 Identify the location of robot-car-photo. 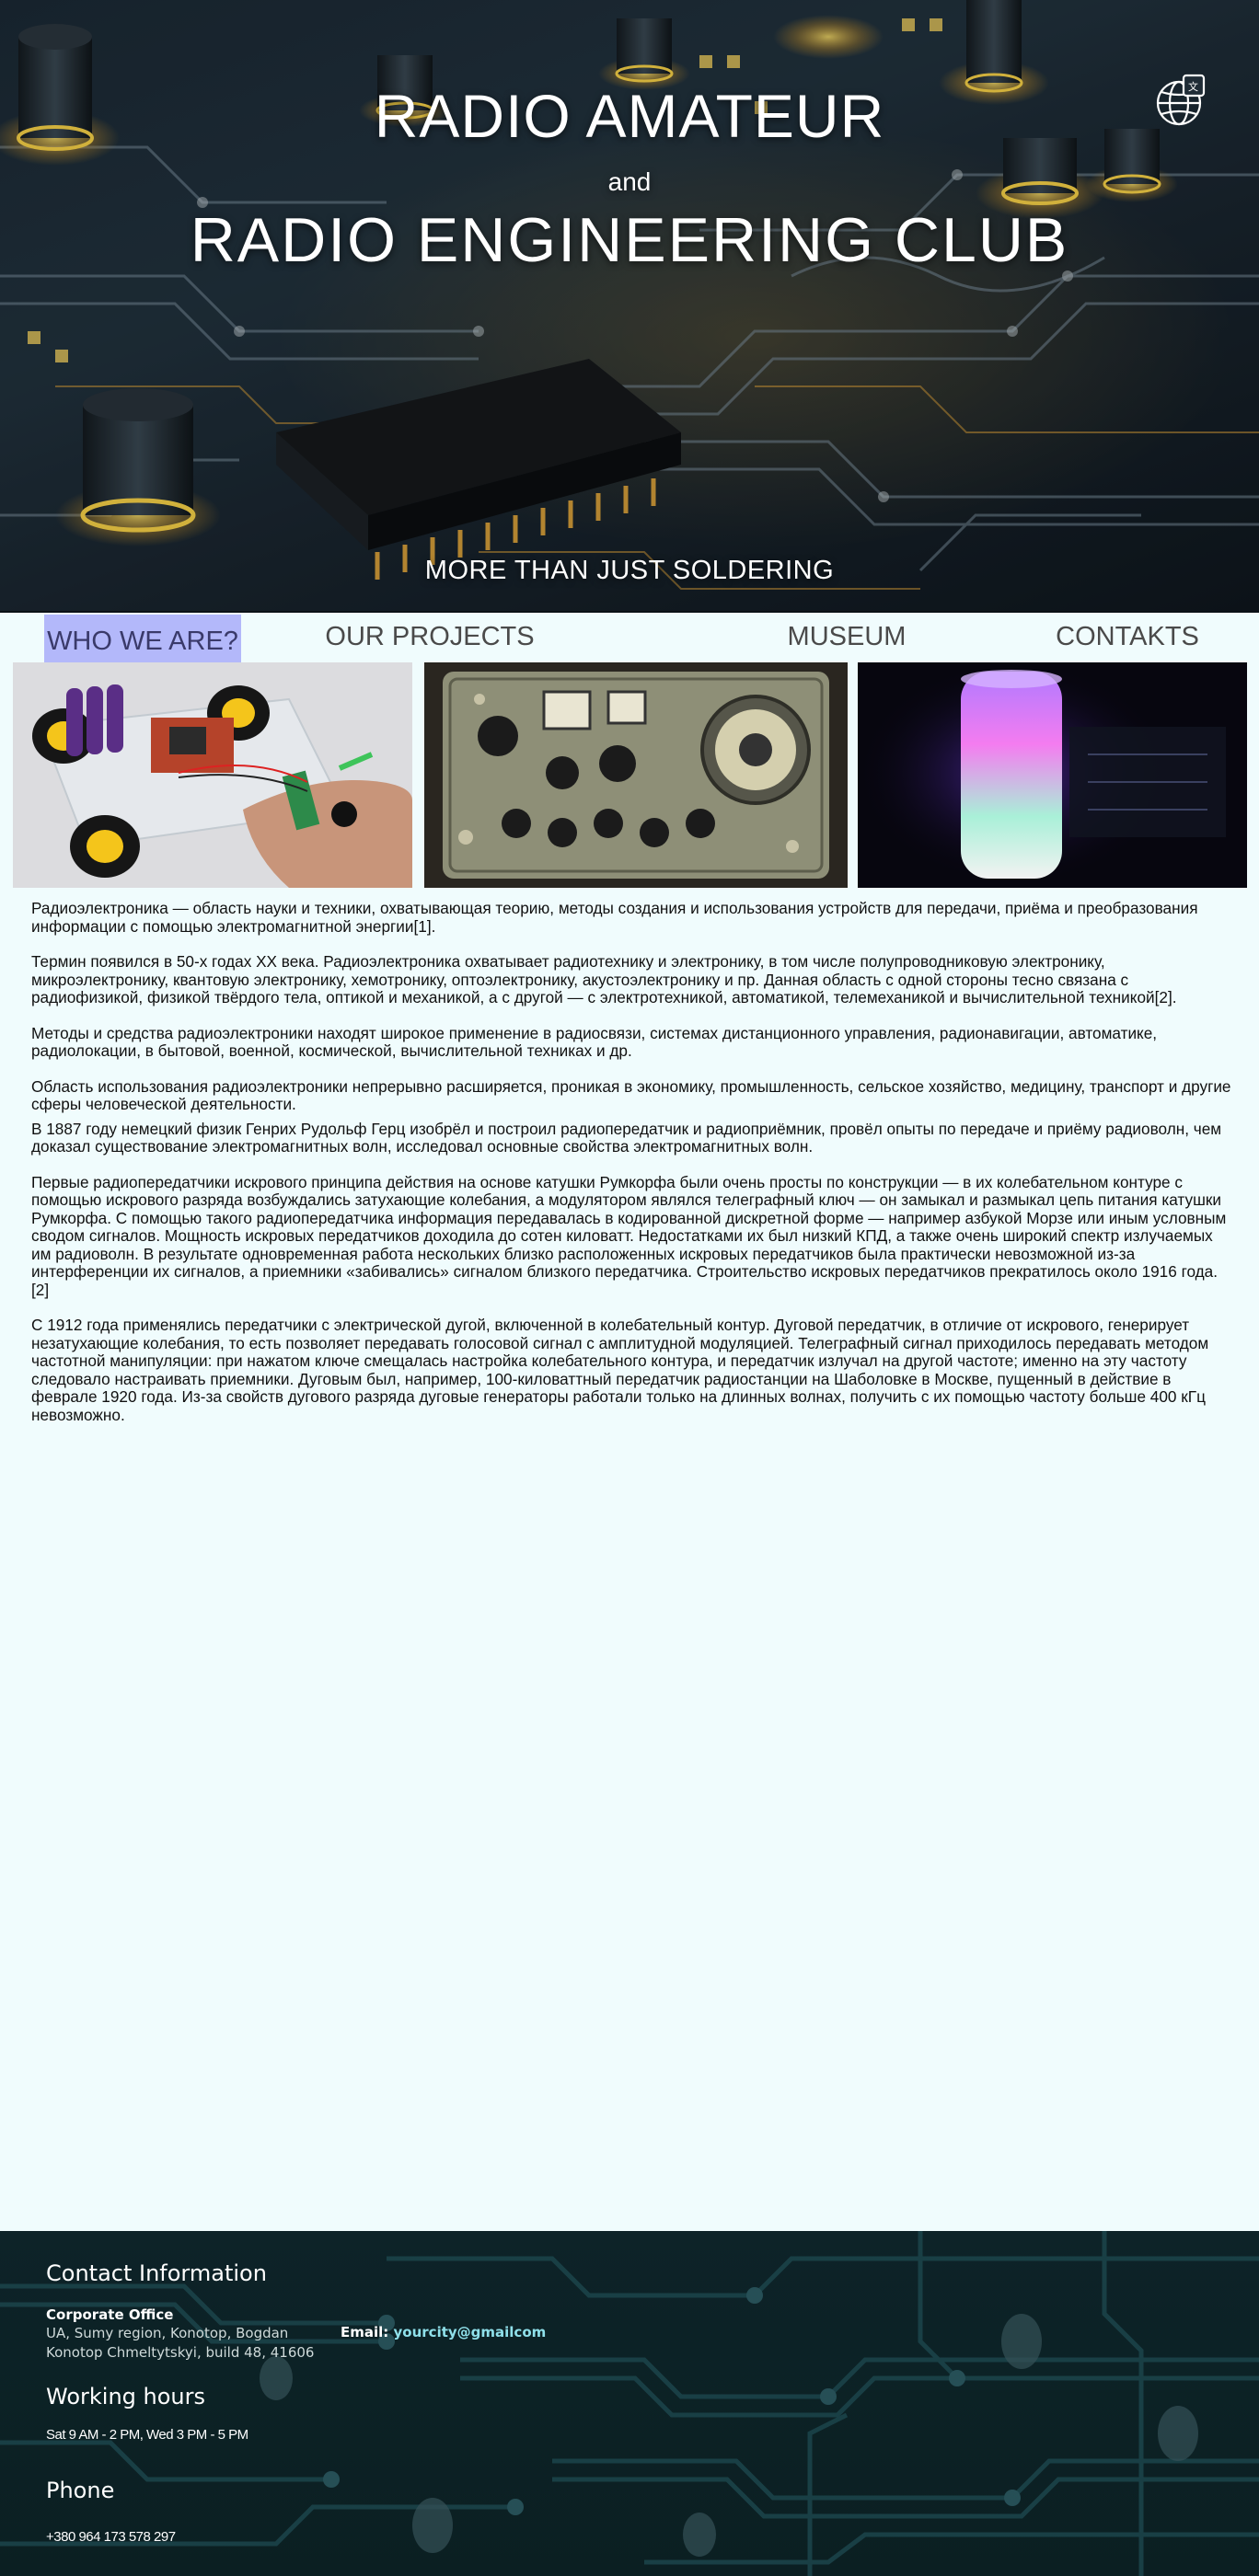
(212, 775).